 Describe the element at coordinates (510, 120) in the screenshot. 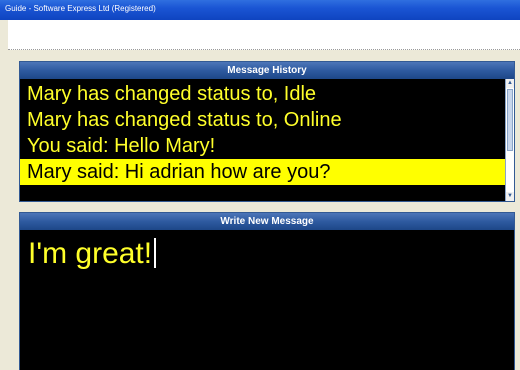

I see `scrollbar-thumb` at that location.